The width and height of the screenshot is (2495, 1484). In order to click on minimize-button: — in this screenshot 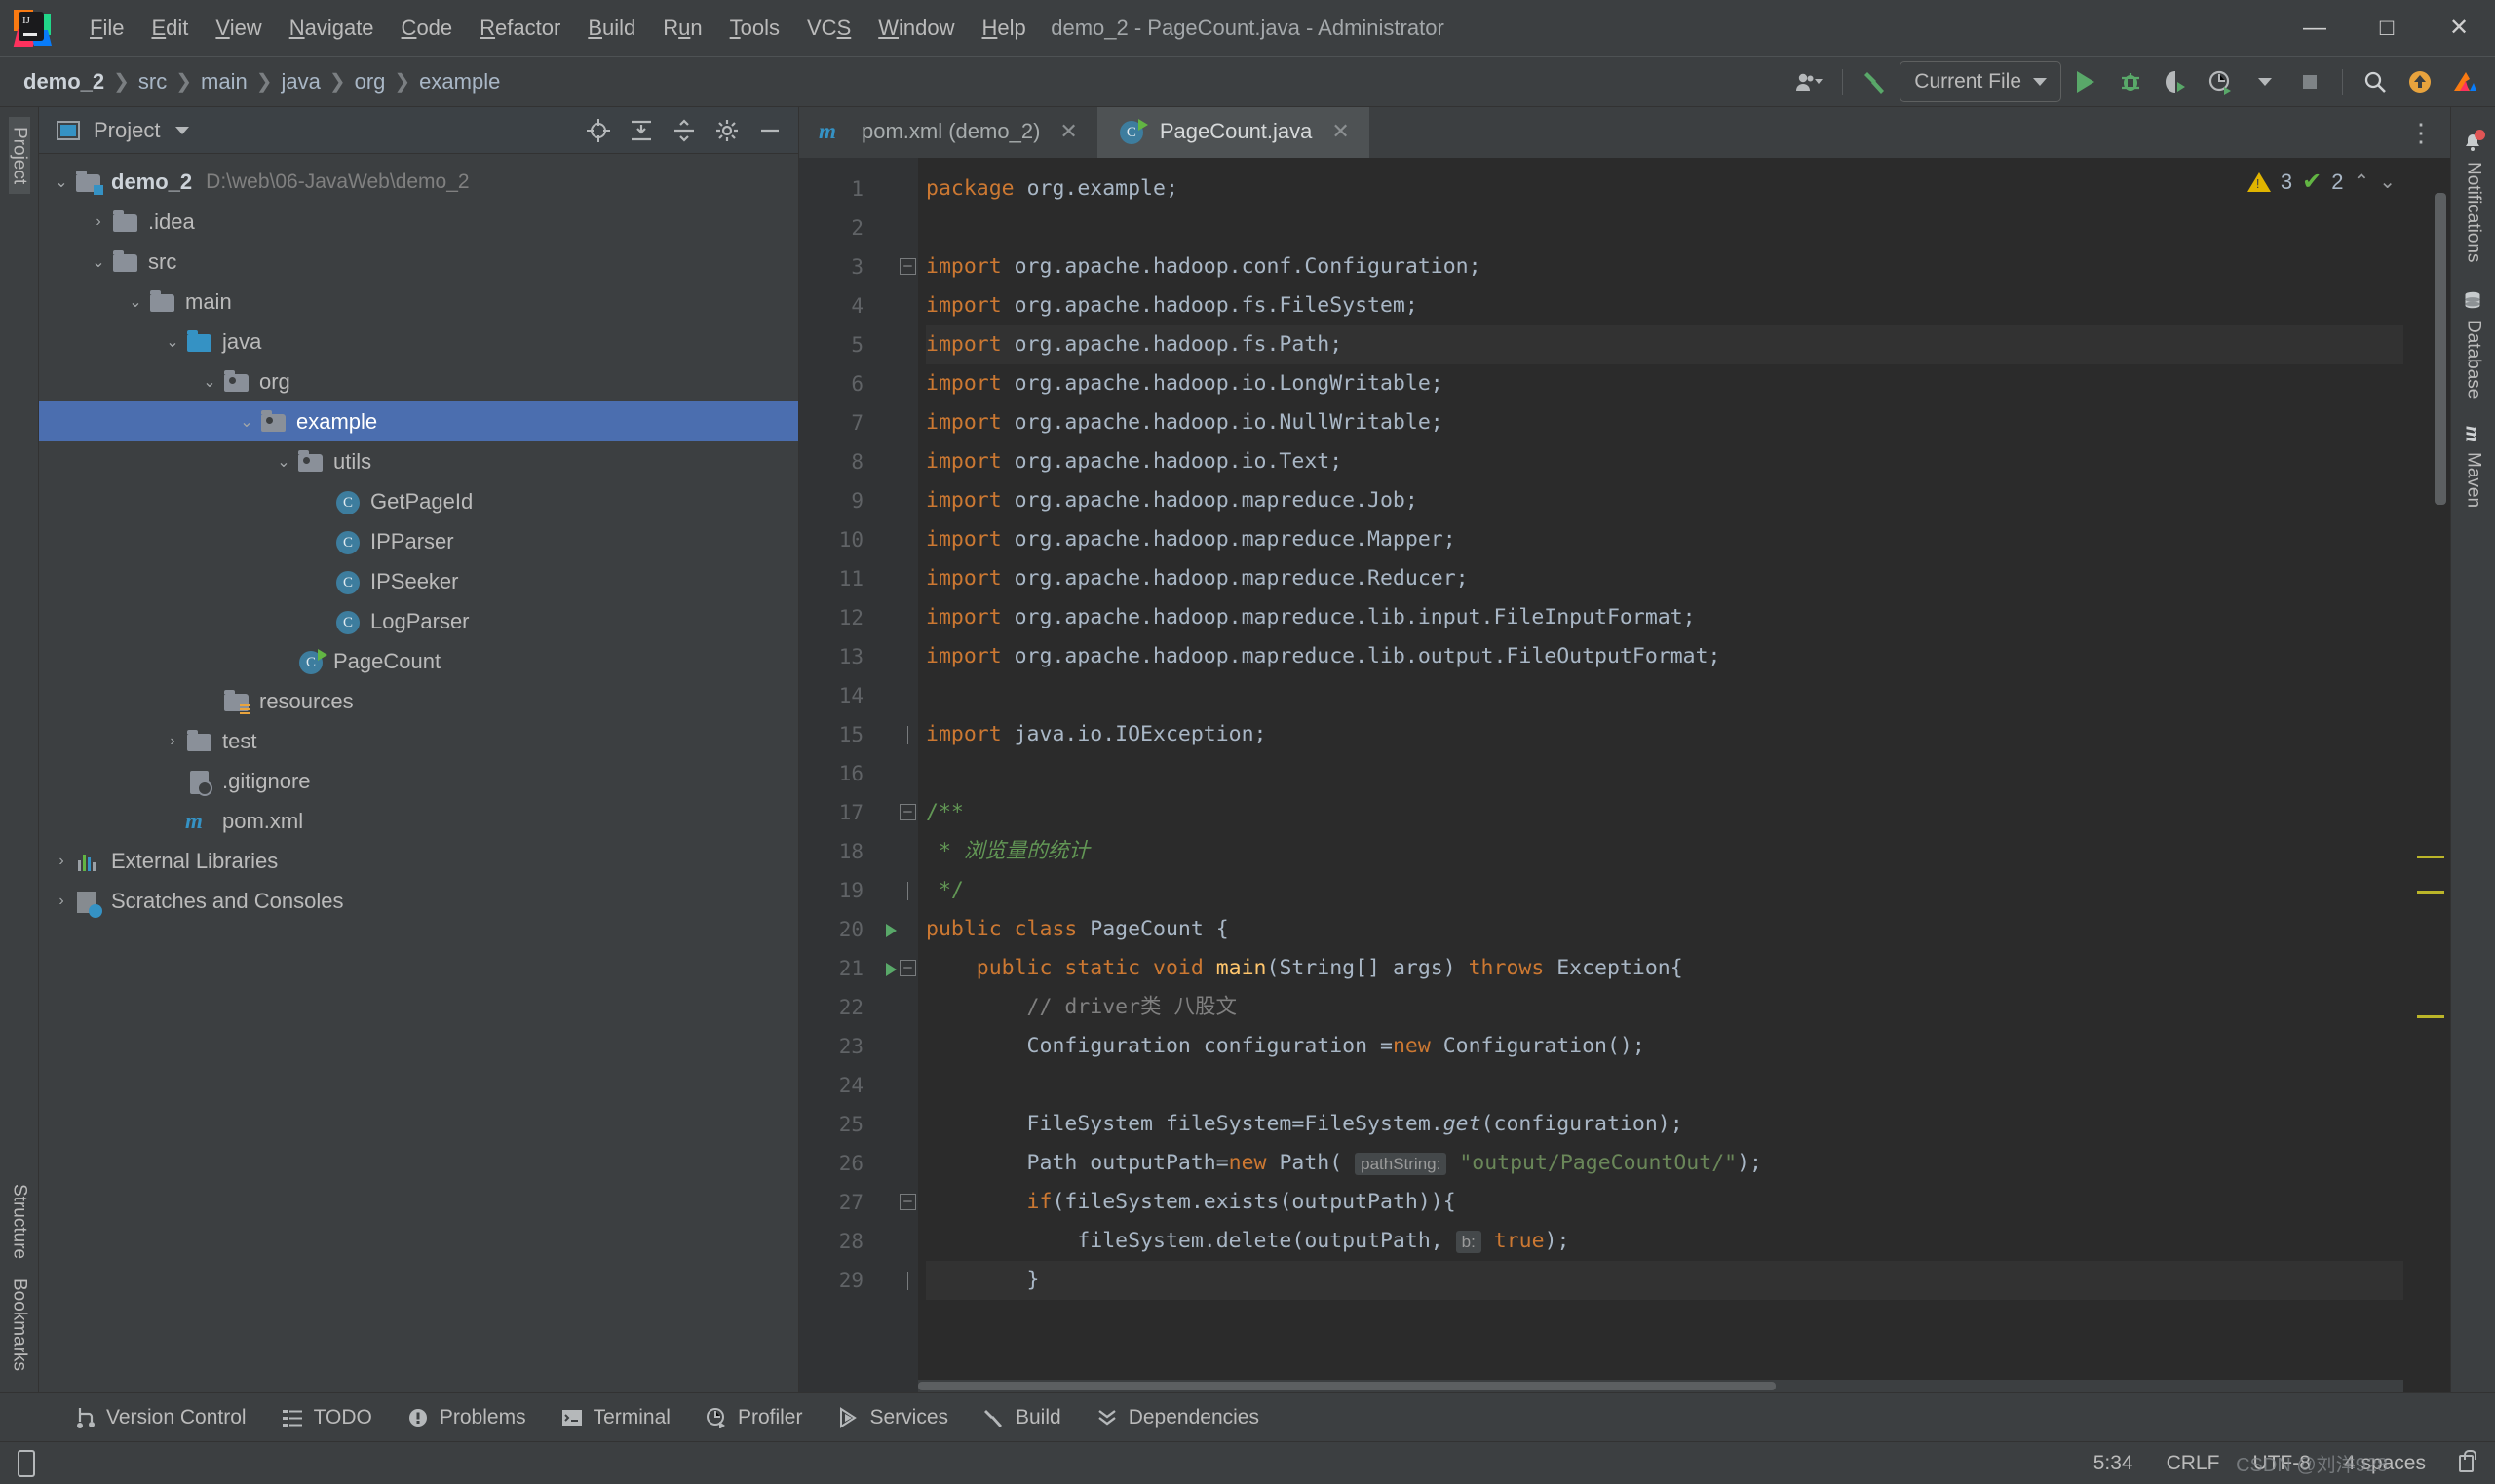, I will do `click(2315, 28)`.